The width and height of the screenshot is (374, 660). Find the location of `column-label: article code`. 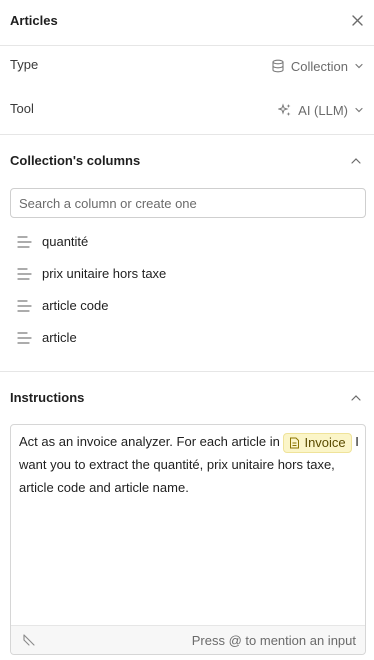

column-label: article code is located at coordinates (75, 305).